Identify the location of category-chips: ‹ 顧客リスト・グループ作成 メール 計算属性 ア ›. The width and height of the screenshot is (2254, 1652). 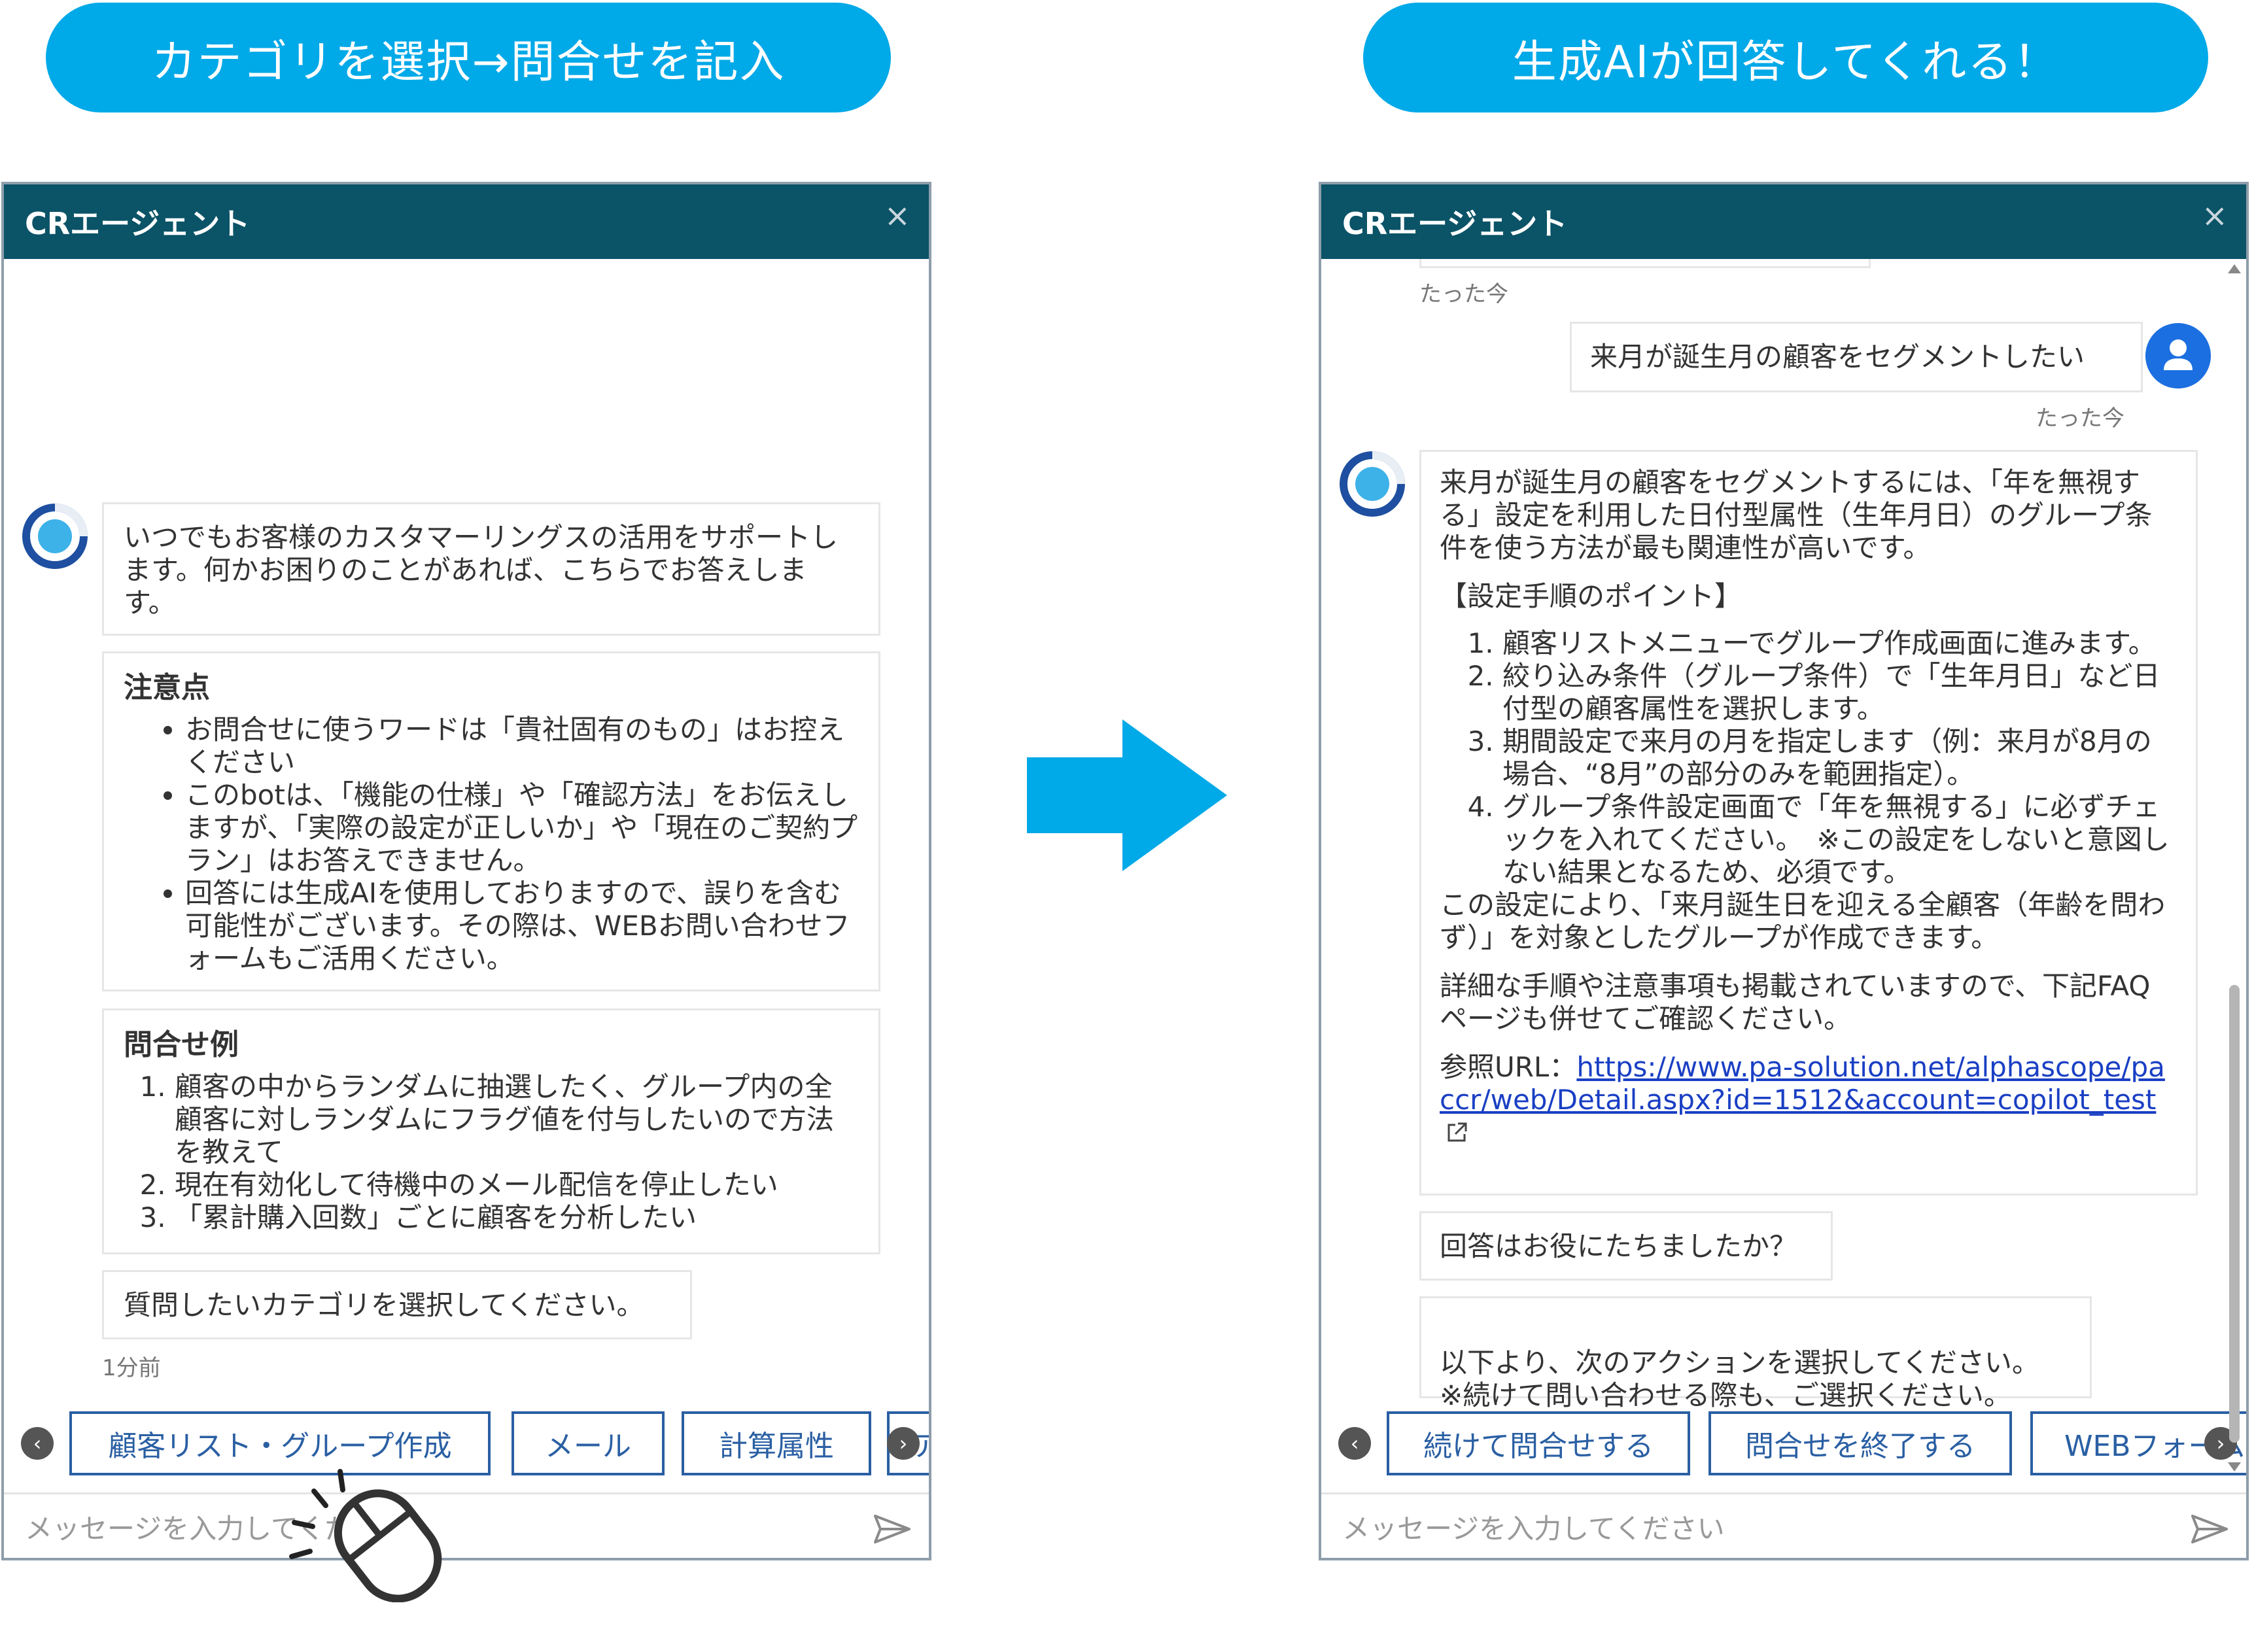
(466, 1447).